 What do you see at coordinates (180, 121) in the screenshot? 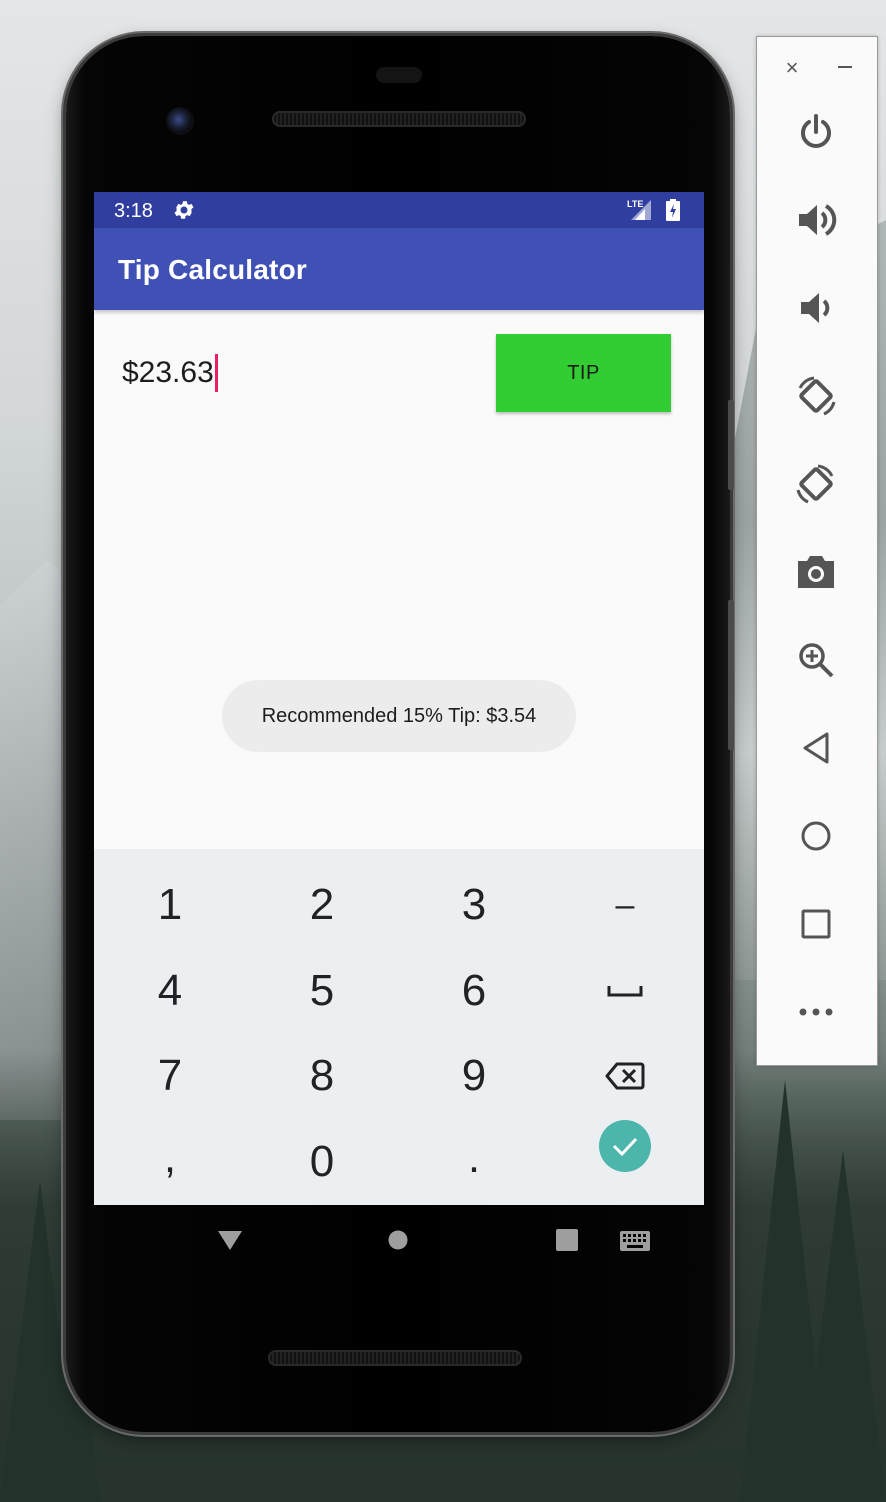
I see `front-camera` at bounding box center [180, 121].